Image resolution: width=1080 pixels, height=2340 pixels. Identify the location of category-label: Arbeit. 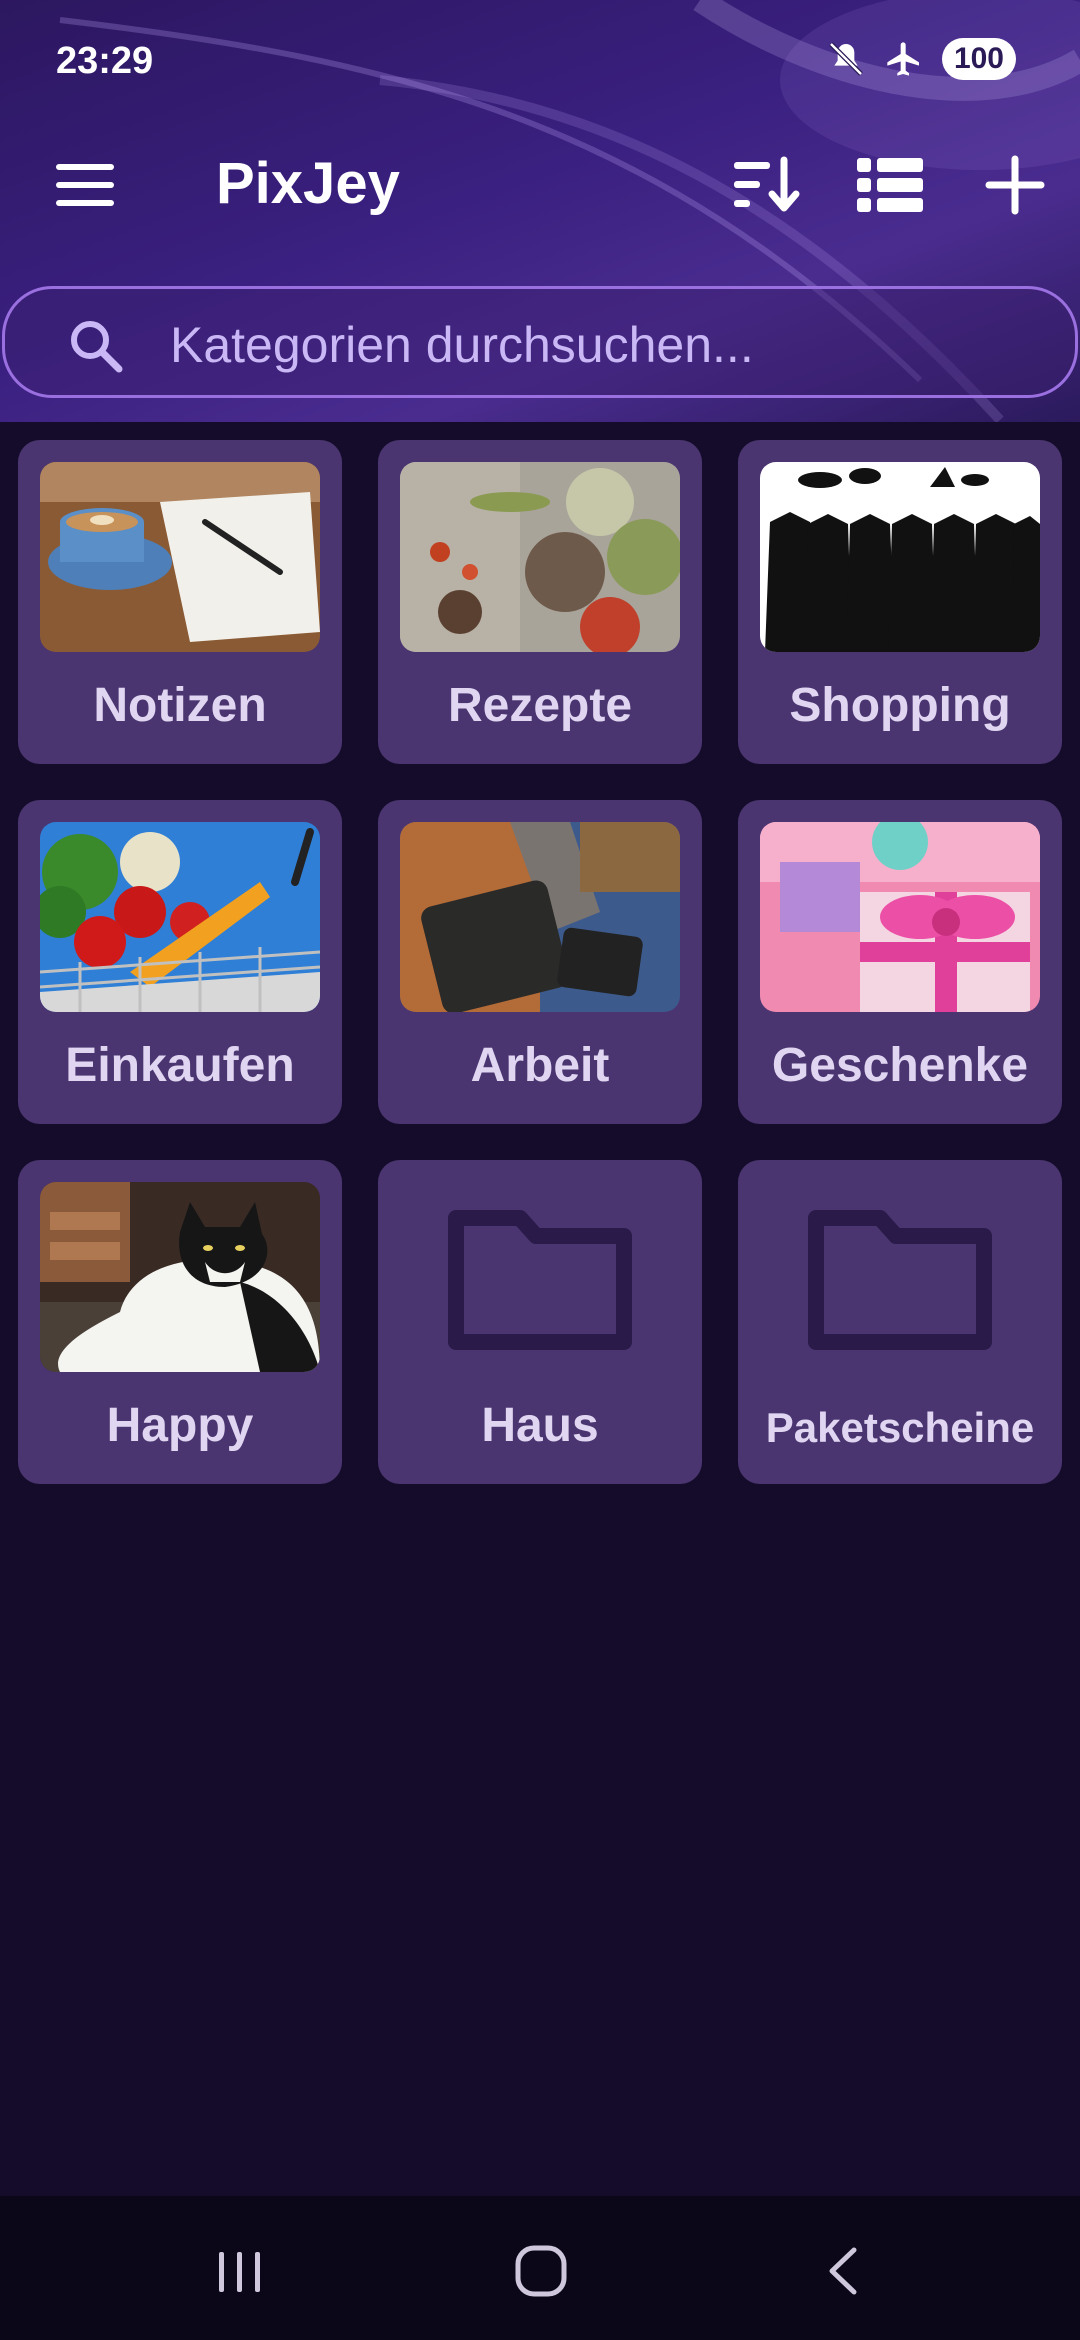
(540, 1065).